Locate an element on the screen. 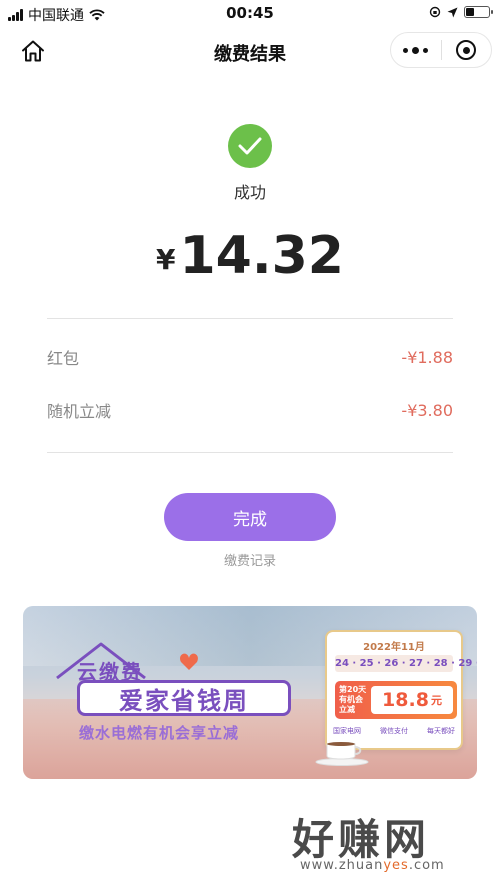  more-dots-icon is located at coordinates (416, 50).